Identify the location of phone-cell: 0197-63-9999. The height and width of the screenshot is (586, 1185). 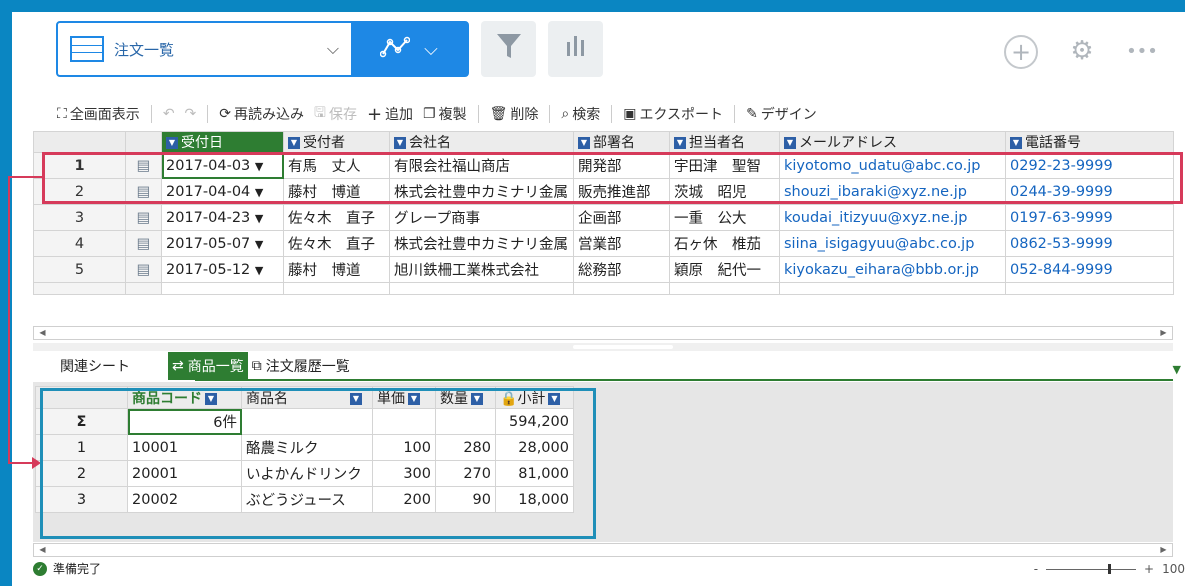
(1089, 217).